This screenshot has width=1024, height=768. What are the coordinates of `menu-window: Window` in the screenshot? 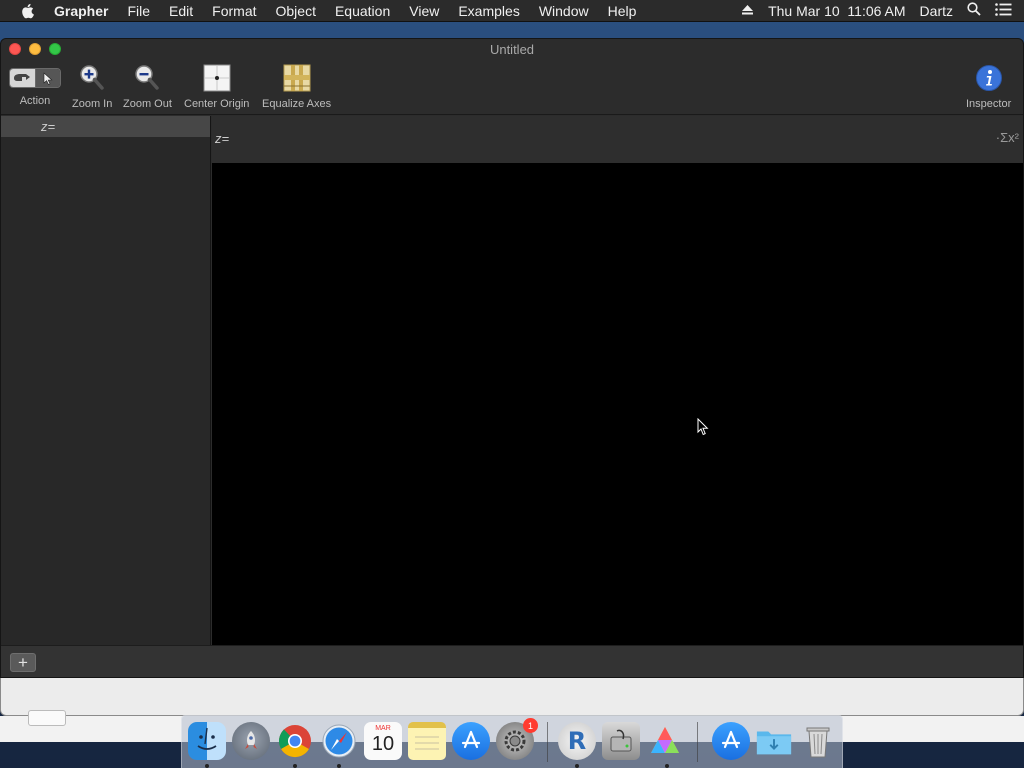 It's located at (564, 11).